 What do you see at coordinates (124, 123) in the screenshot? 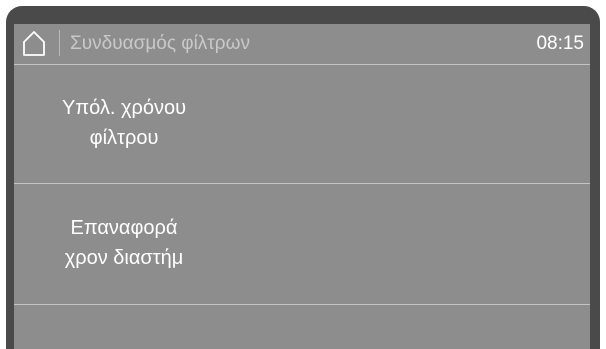
I see `menu-item-label: Υπόλ. χρόνου φίλτρου` at bounding box center [124, 123].